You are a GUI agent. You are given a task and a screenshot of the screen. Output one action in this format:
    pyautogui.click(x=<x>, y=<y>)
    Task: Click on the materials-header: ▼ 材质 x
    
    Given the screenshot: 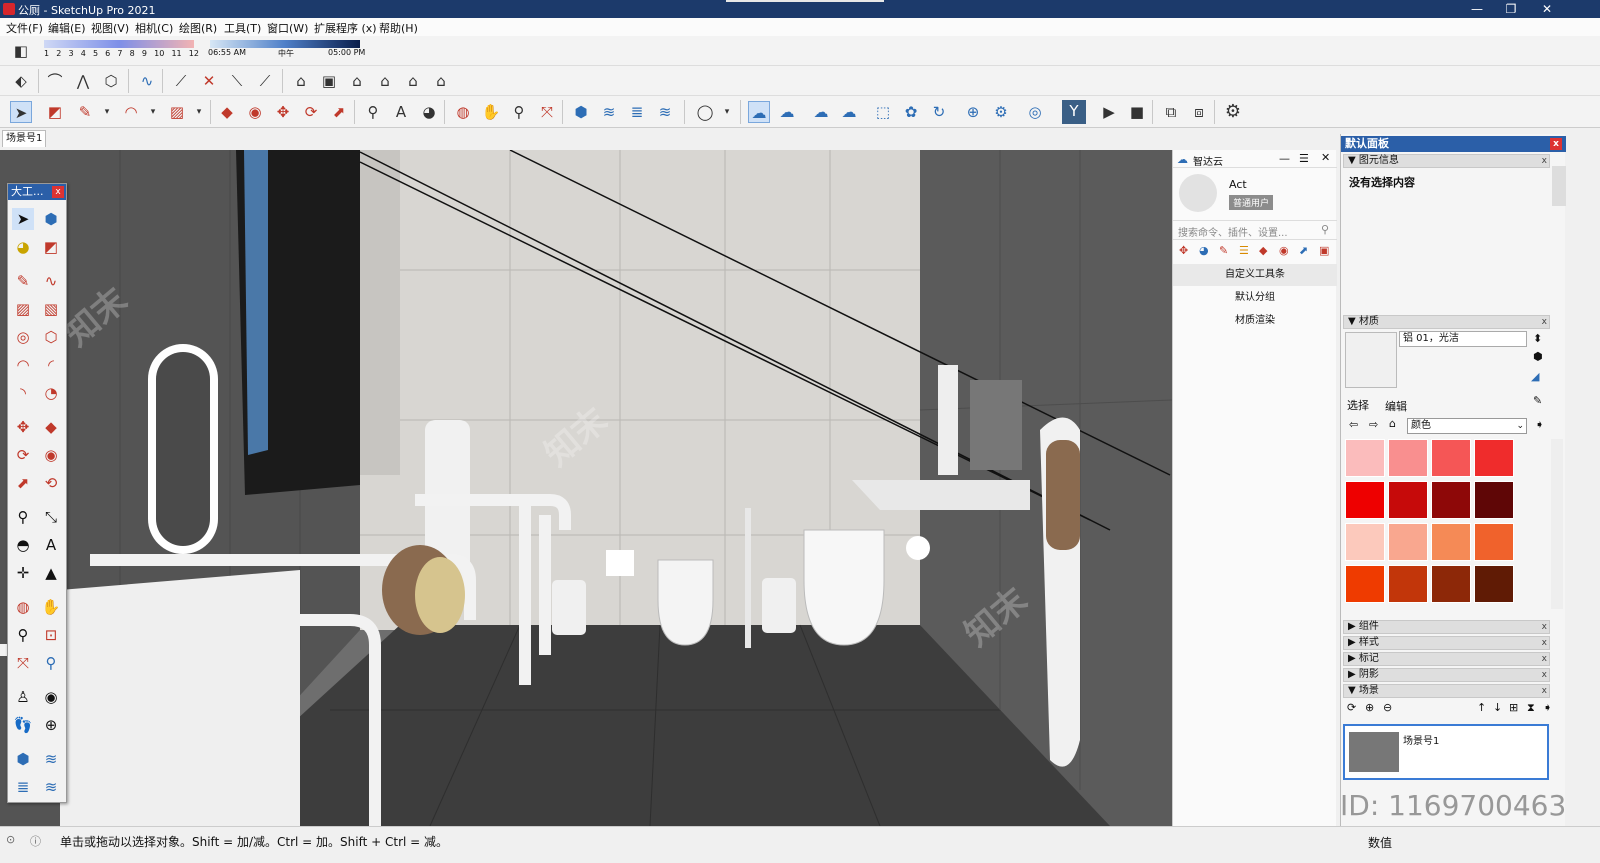 What is the action you would take?
    pyautogui.click(x=1446, y=322)
    